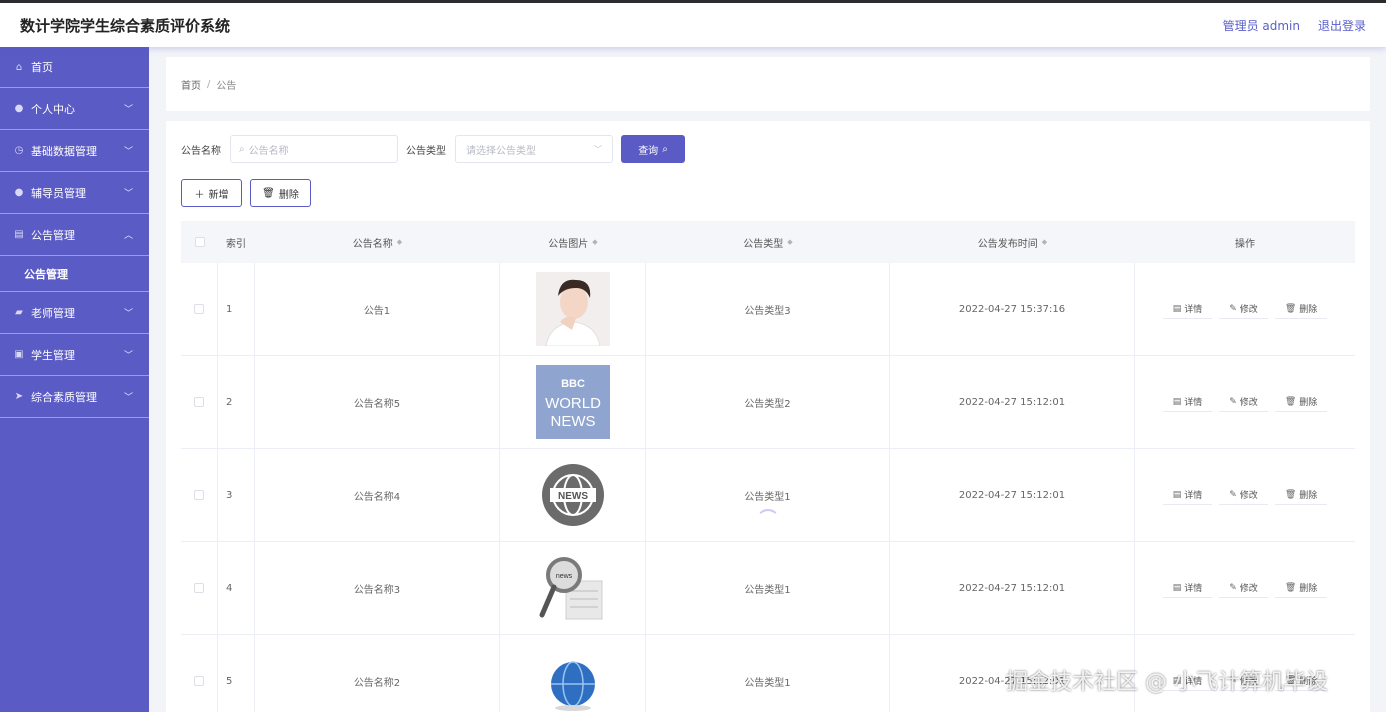 This screenshot has height=712, width=1386. Describe the element at coordinates (1342, 25) in the screenshot. I see `logout-link: 退出登录` at that location.